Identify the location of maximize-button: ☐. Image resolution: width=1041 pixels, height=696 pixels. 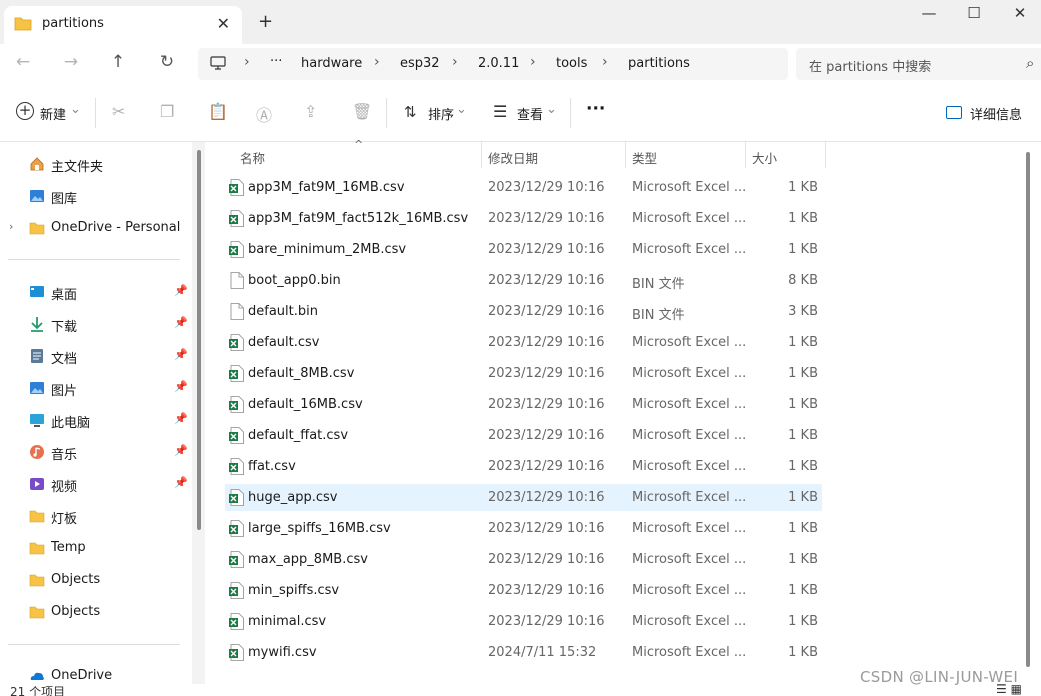
(974, 13).